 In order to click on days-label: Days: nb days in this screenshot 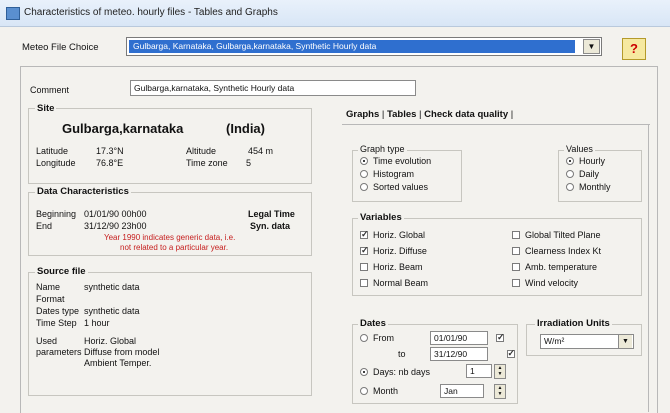, I will do `click(402, 372)`.